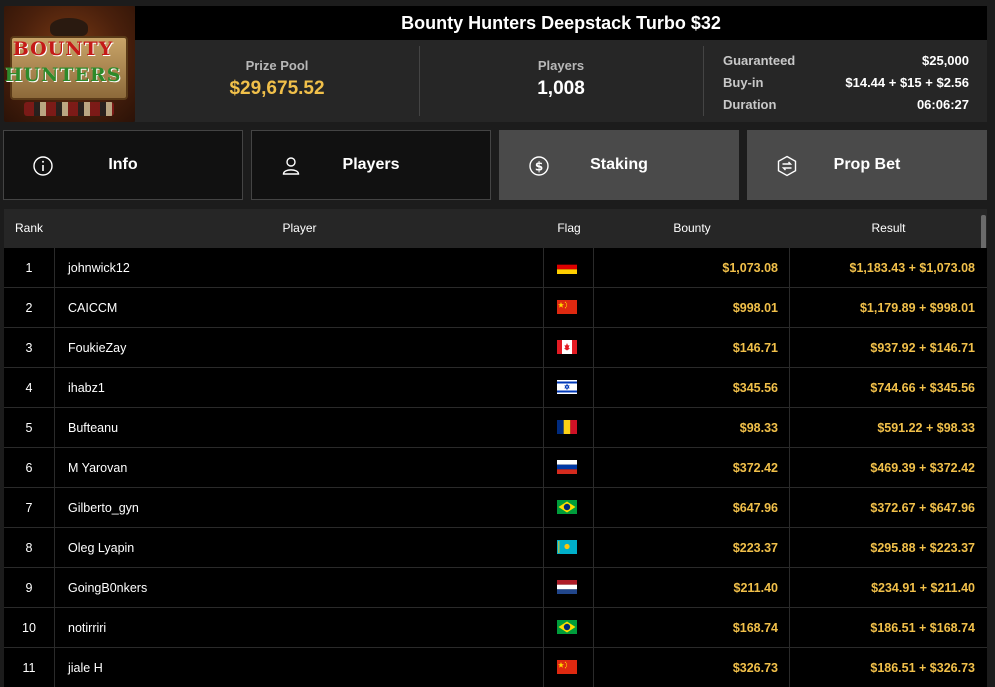 This screenshot has width=995, height=687. What do you see at coordinates (703, 81) in the screenshot?
I see `divider` at bounding box center [703, 81].